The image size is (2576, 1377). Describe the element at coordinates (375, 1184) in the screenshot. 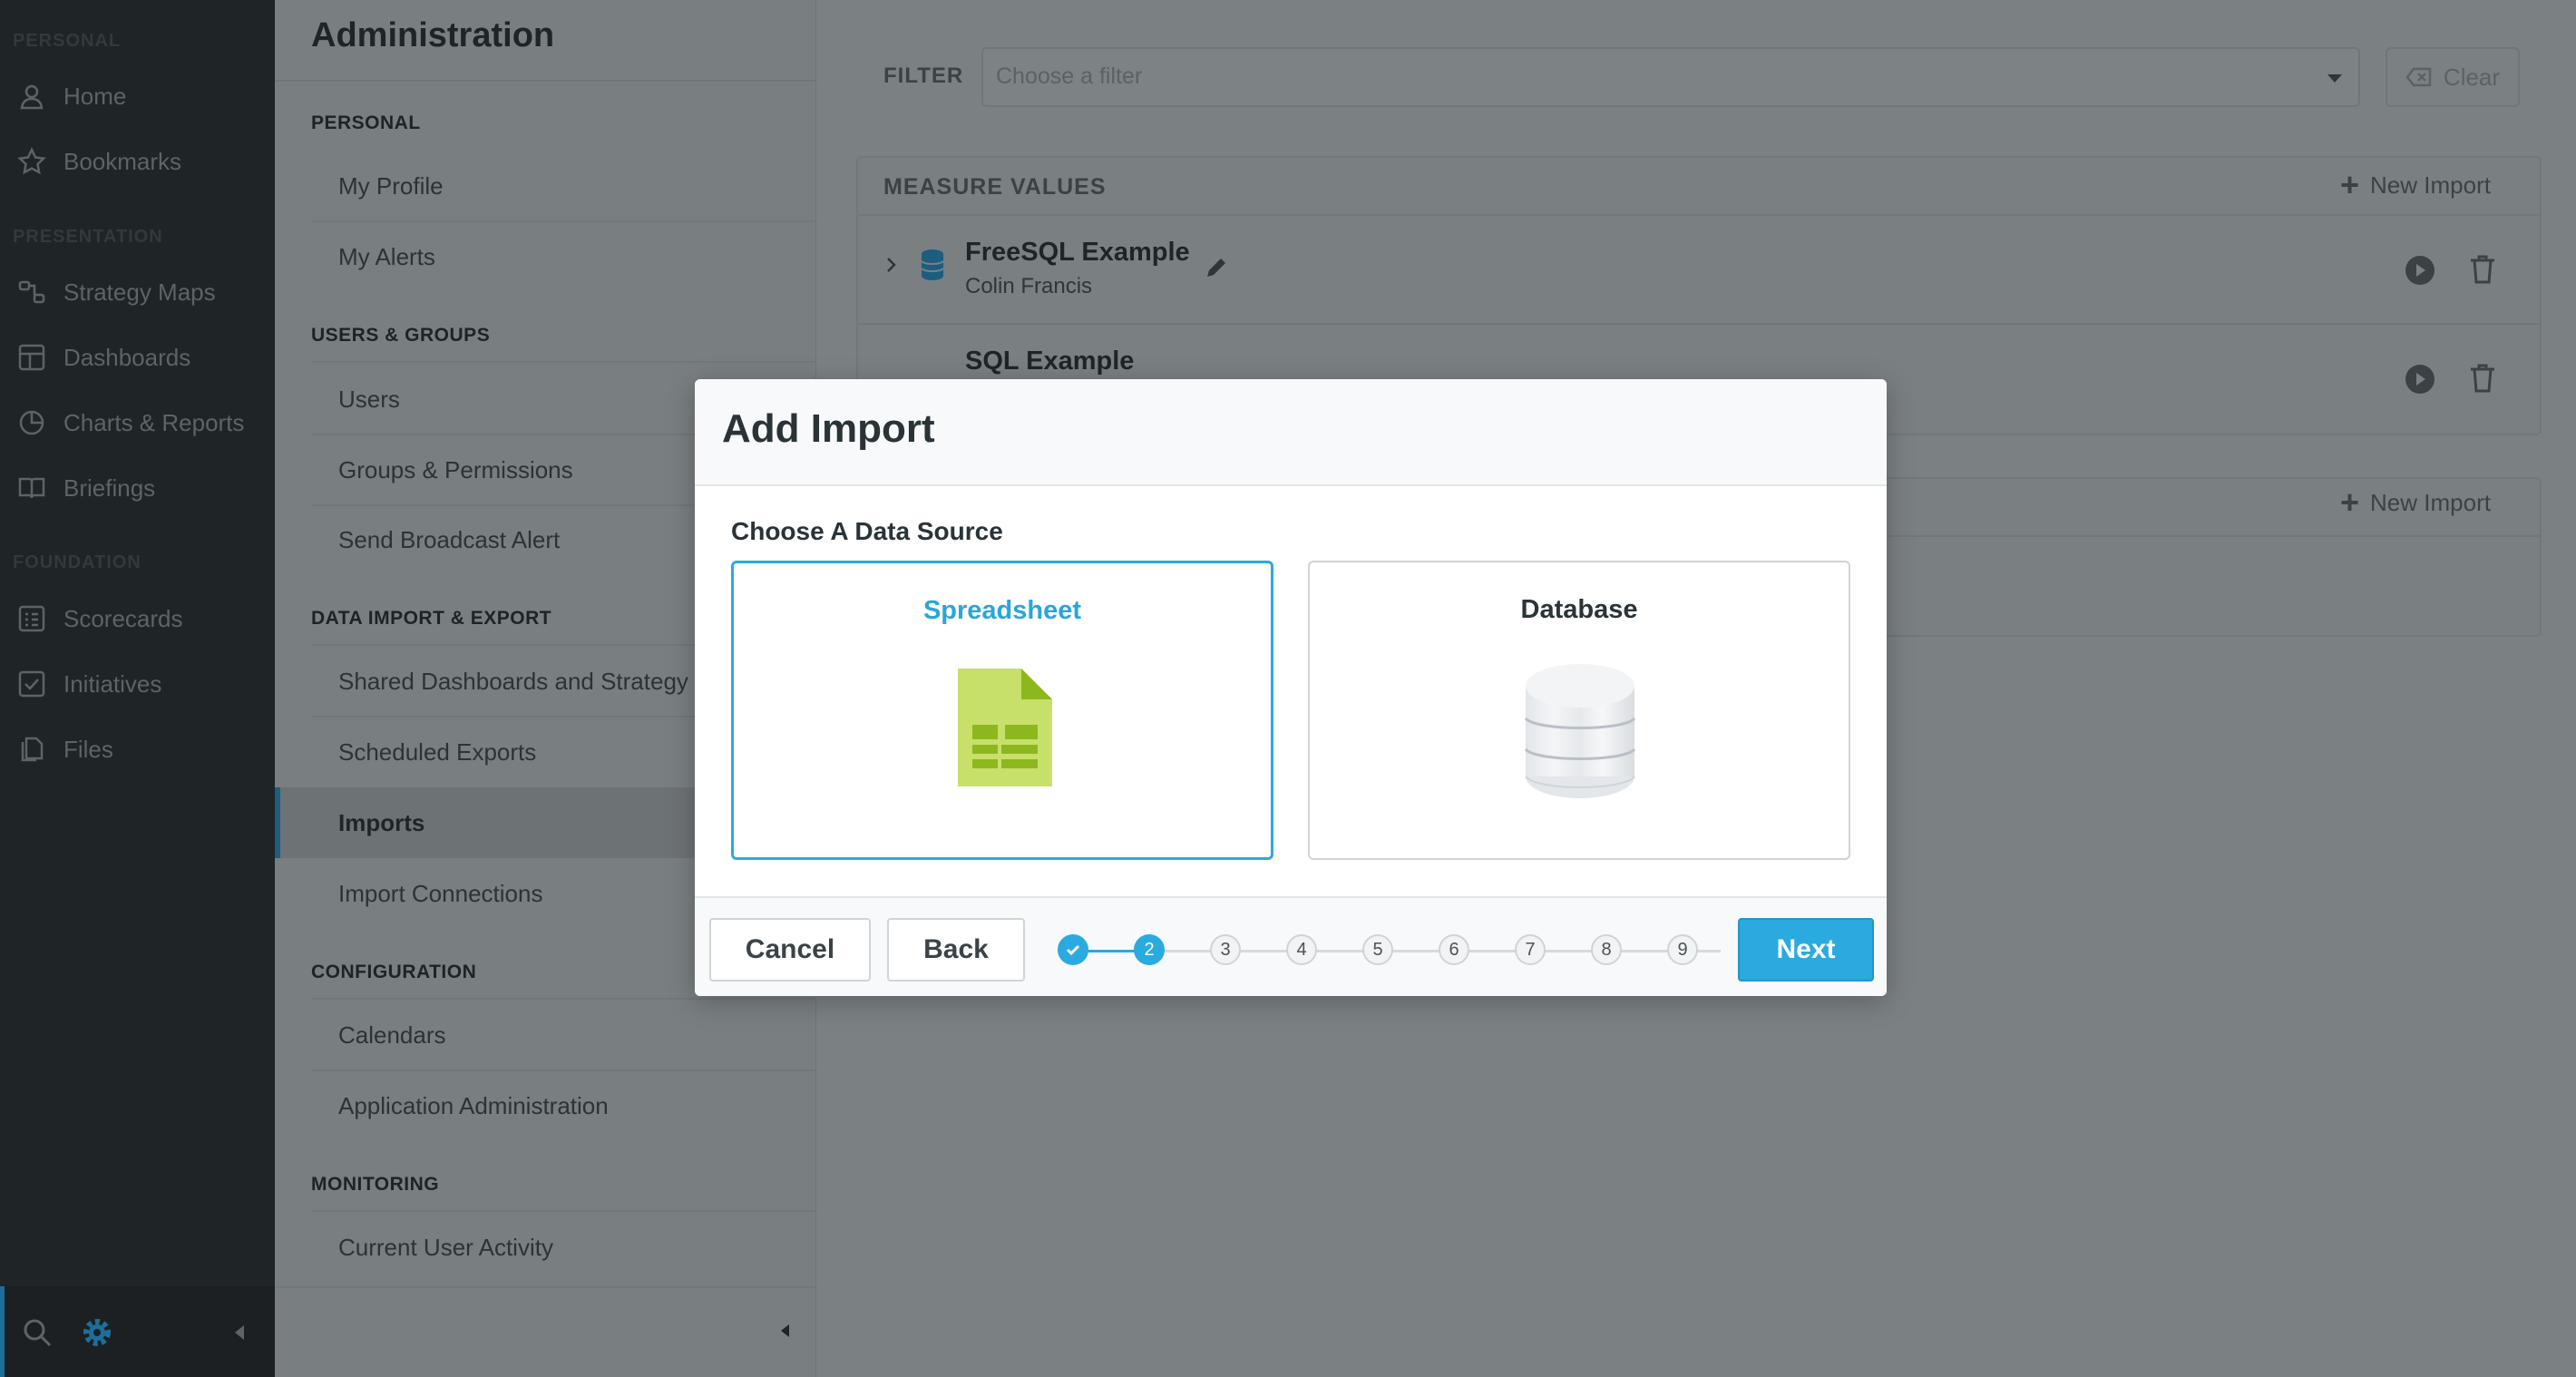

I see `admin-section-monitoring: MONITORING` at that location.